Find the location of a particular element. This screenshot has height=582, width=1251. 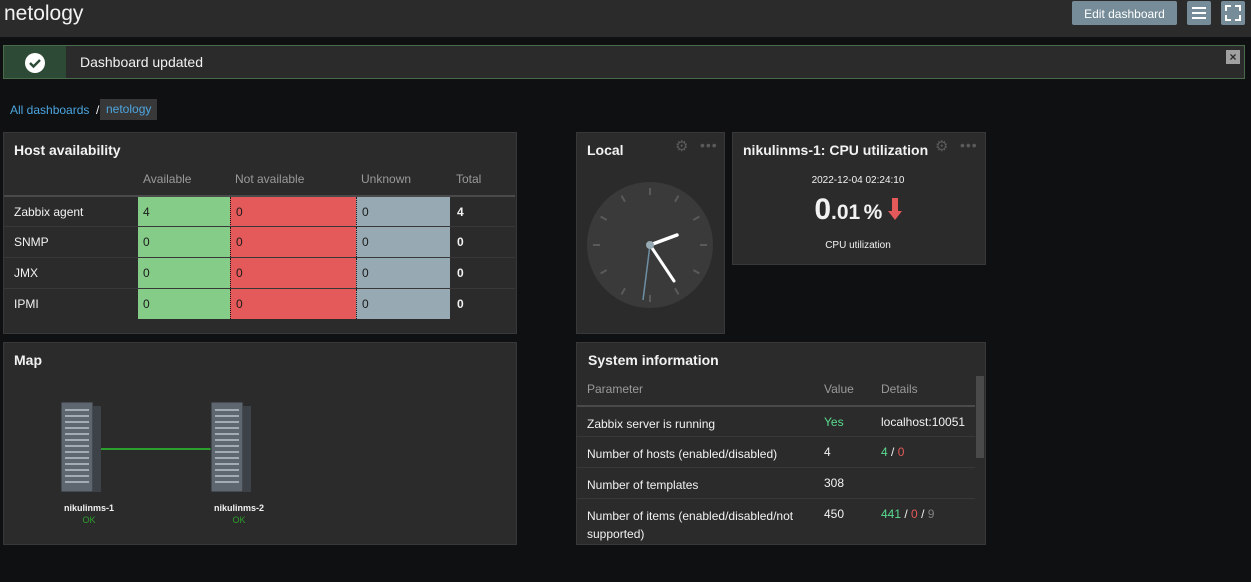

fullscreen-icon is located at coordinates (1233, 13).